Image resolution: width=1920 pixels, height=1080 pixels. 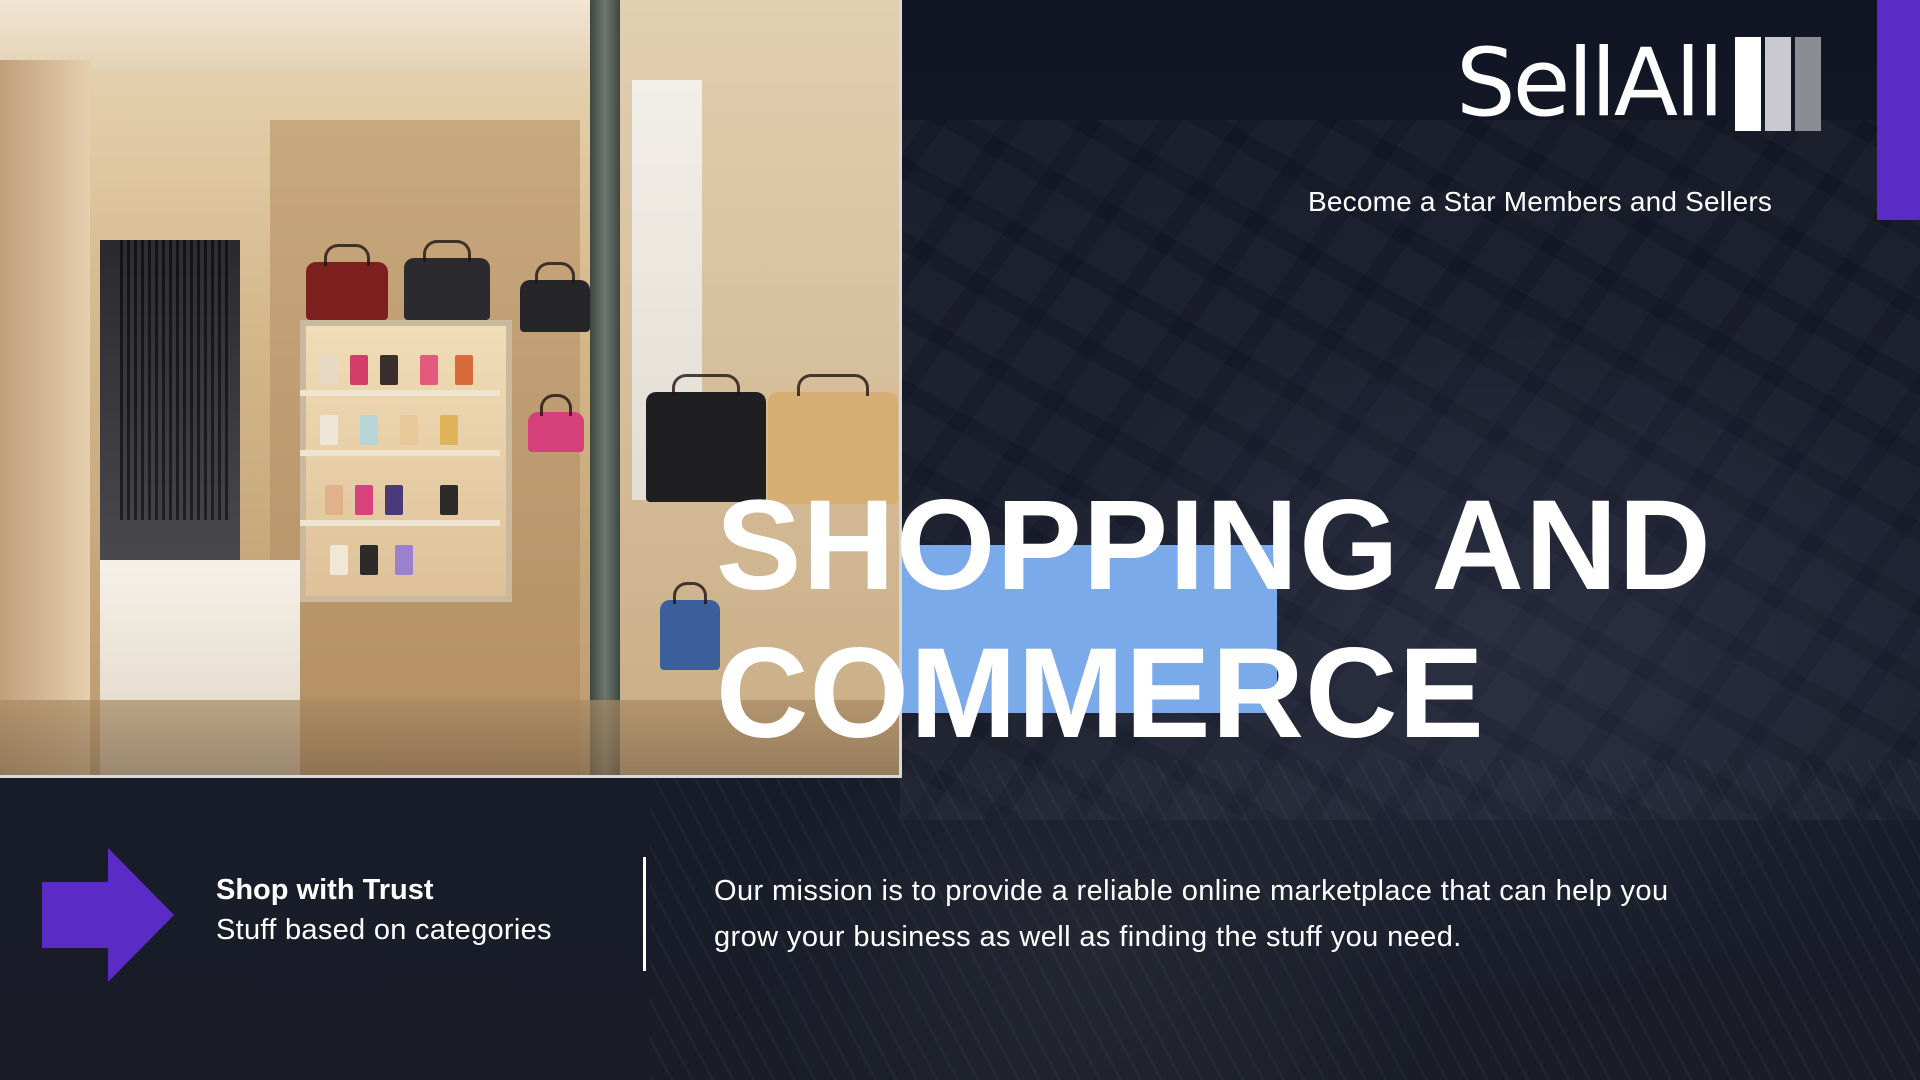 What do you see at coordinates (325, 890) in the screenshot?
I see `feature-title: Shop with Trust` at bounding box center [325, 890].